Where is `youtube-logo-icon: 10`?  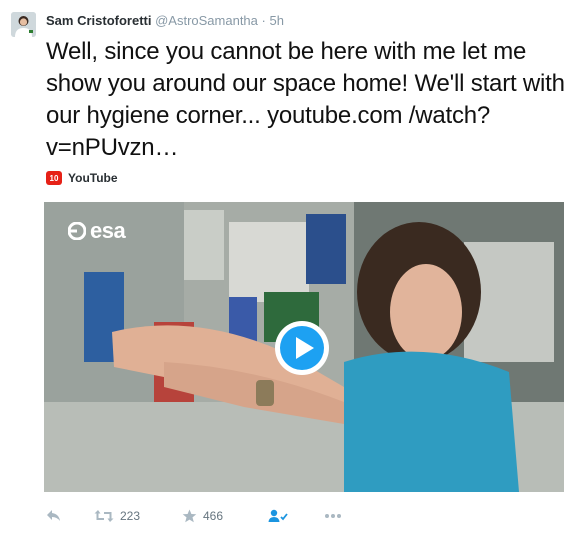 youtube-logo-icon: 10 is located at coordinates (54, 178).